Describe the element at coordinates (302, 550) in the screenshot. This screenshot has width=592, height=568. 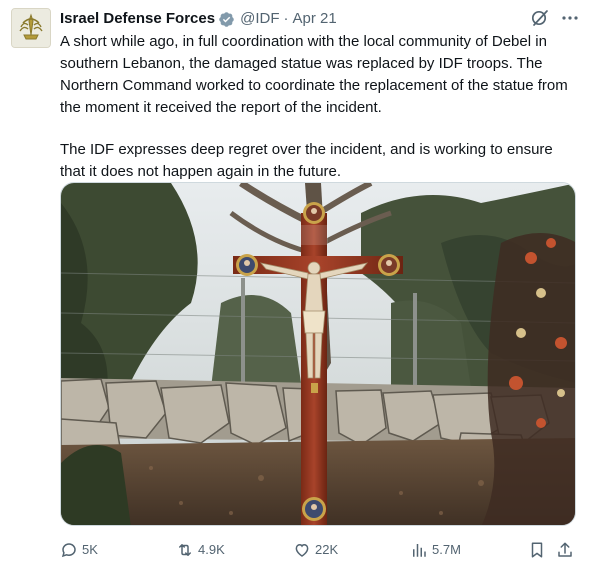
I see `heart-icon` at that location.